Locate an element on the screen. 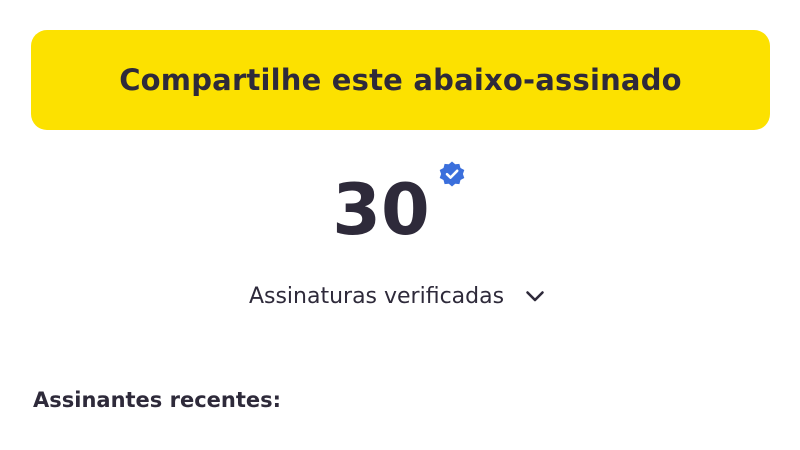  share-petition-label: Compartilhe este abaixo-assinado is located at coordinates (400, 80).